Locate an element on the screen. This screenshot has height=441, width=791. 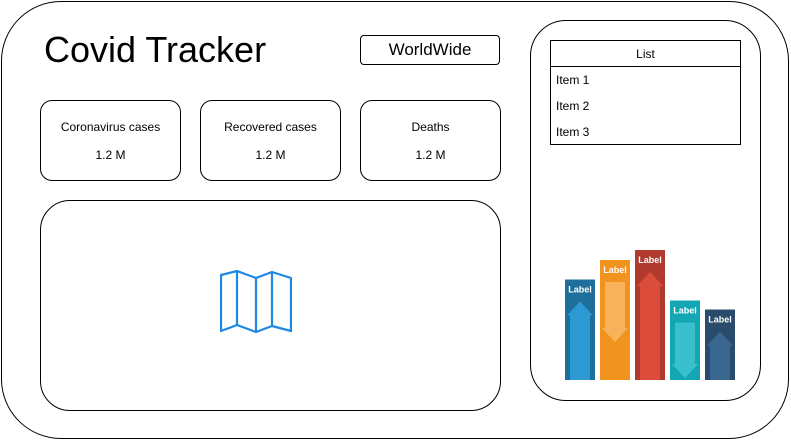
list-panel: List Item 1 Item 2 Item 3 is located at coordinates (645, 92).